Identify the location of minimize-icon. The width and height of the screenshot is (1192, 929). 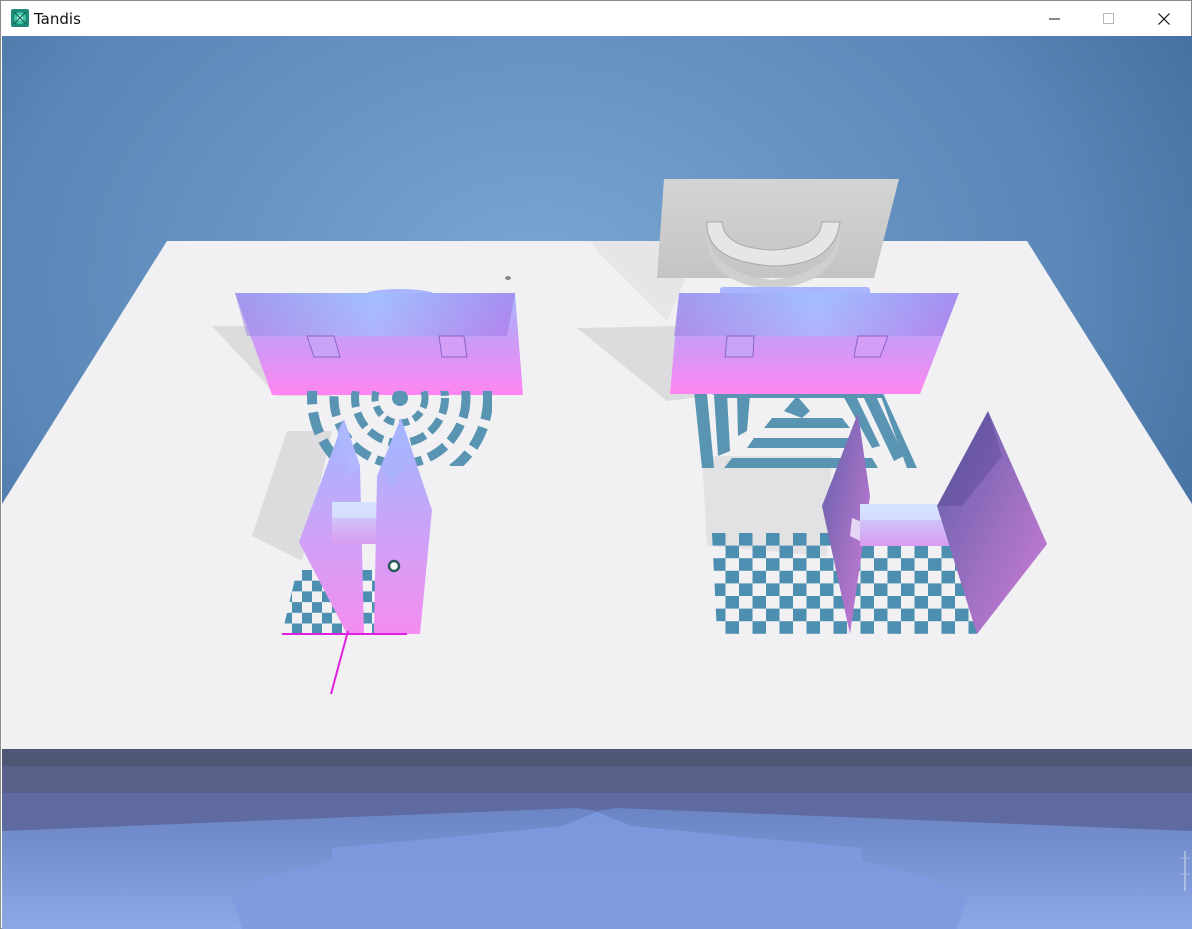
(1054, 18).